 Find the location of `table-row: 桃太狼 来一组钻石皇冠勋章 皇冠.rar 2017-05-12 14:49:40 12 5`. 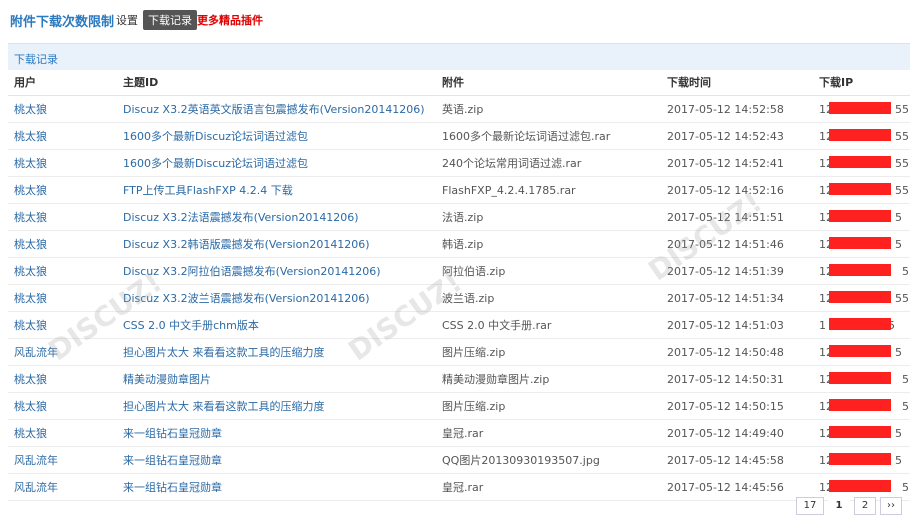

table-row: 桃太狼 来一组钻石皇冠勋章 皇冠.rar 2017-05-12 14:49:40 12 5 is located at coordinates (459, 433).